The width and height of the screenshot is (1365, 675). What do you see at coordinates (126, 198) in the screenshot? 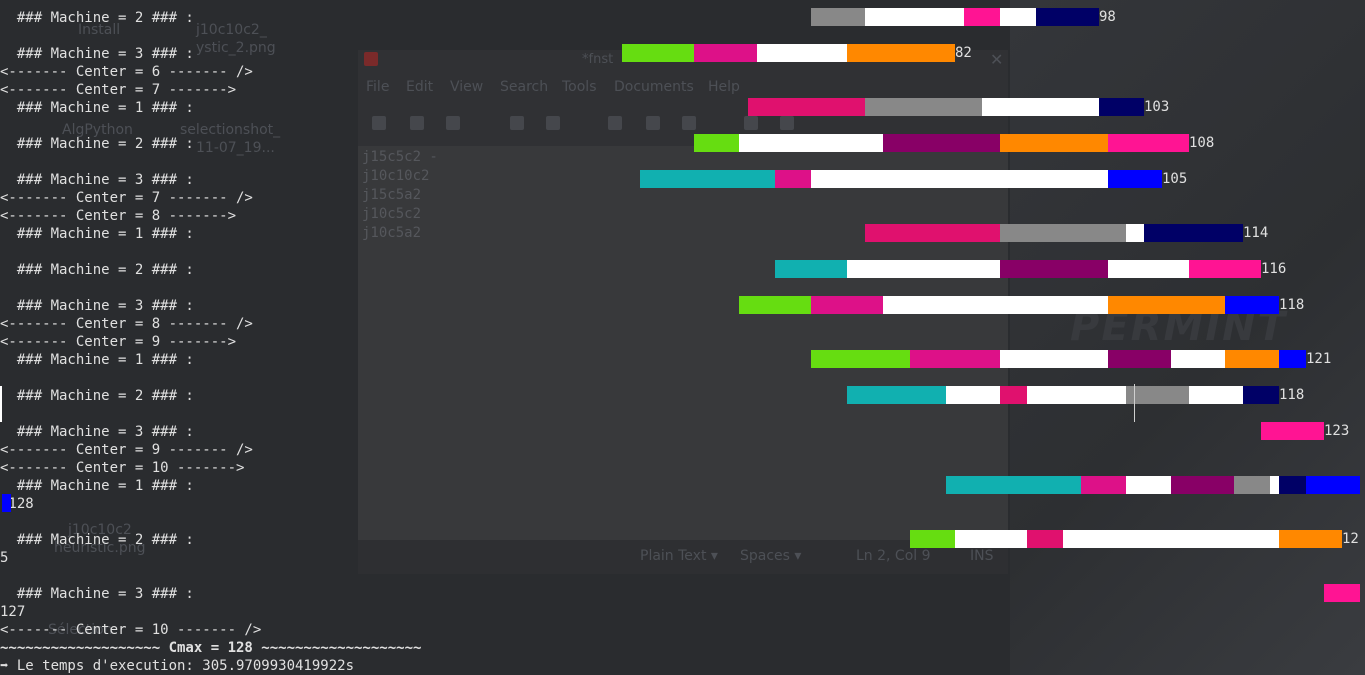
I see `terminal-line: <------- Center = 7 ------- />` at bounding box center [126, 198].